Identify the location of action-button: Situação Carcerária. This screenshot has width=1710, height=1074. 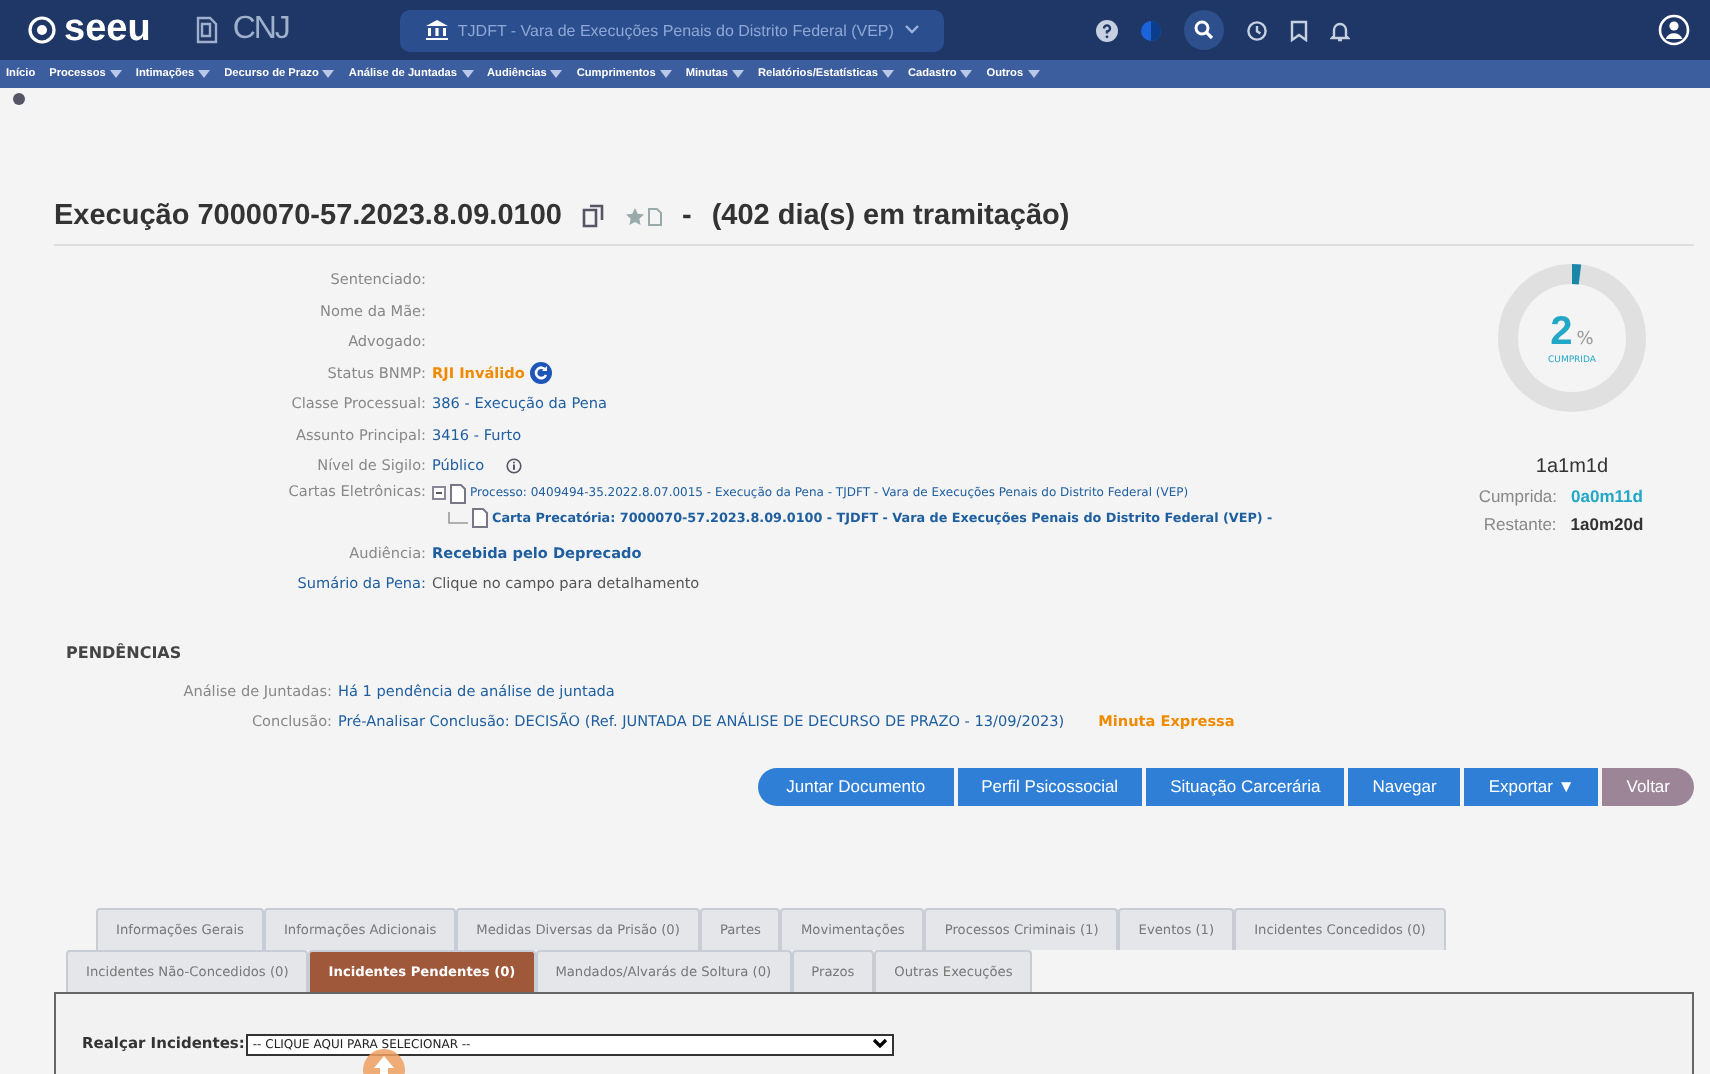
(1245, 786).